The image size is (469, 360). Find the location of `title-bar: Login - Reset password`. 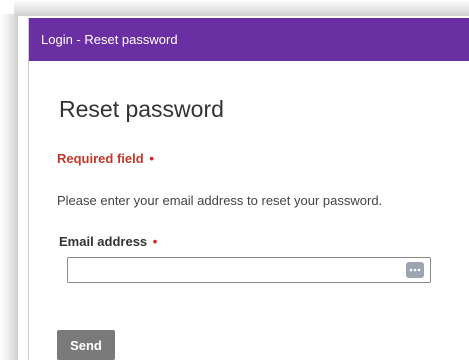

title-bar: Login - Reset password is located at coordinates (249, 39).